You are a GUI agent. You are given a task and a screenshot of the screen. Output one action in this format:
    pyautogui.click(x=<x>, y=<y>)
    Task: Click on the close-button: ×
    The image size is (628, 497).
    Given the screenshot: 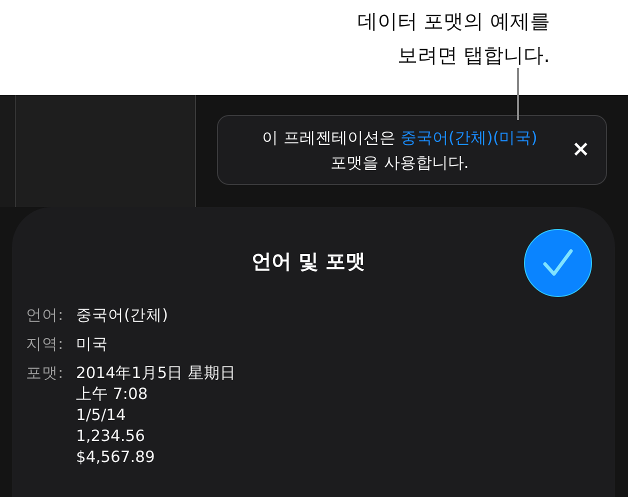 What is the action you would take?
    pyautogui.click(x=581, y=150)
    